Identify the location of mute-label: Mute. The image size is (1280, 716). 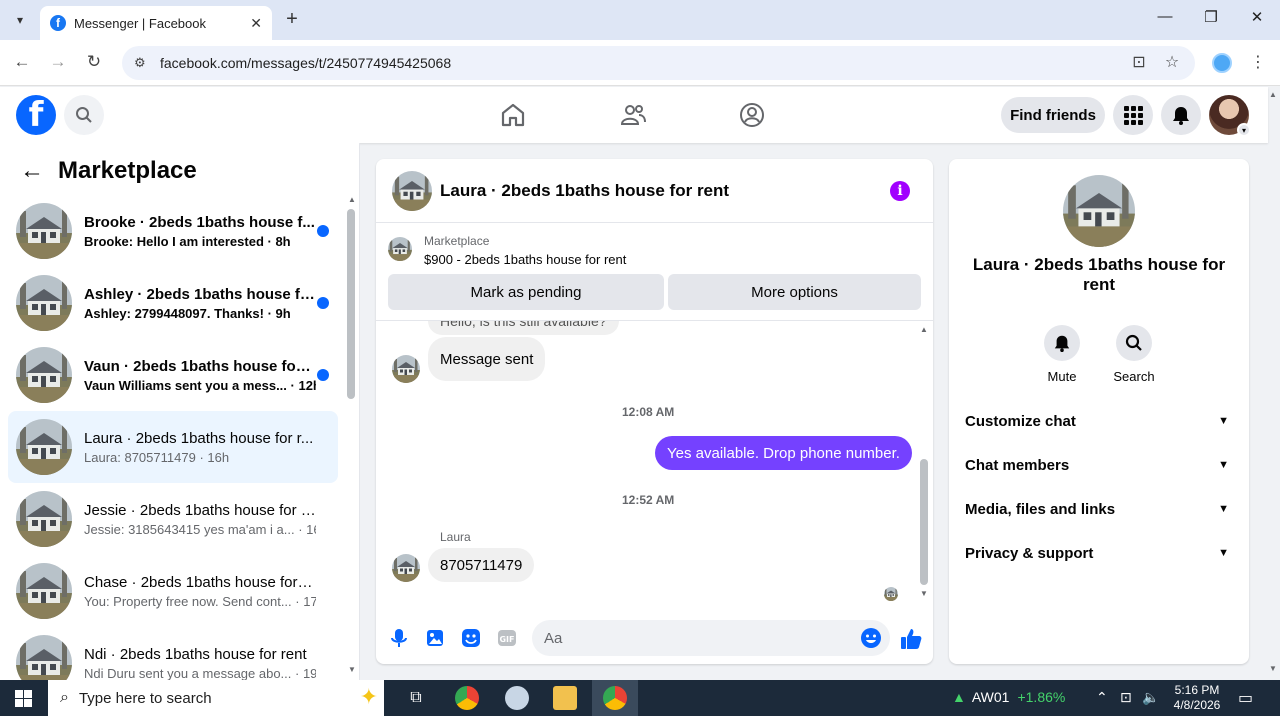
(1062, 376).